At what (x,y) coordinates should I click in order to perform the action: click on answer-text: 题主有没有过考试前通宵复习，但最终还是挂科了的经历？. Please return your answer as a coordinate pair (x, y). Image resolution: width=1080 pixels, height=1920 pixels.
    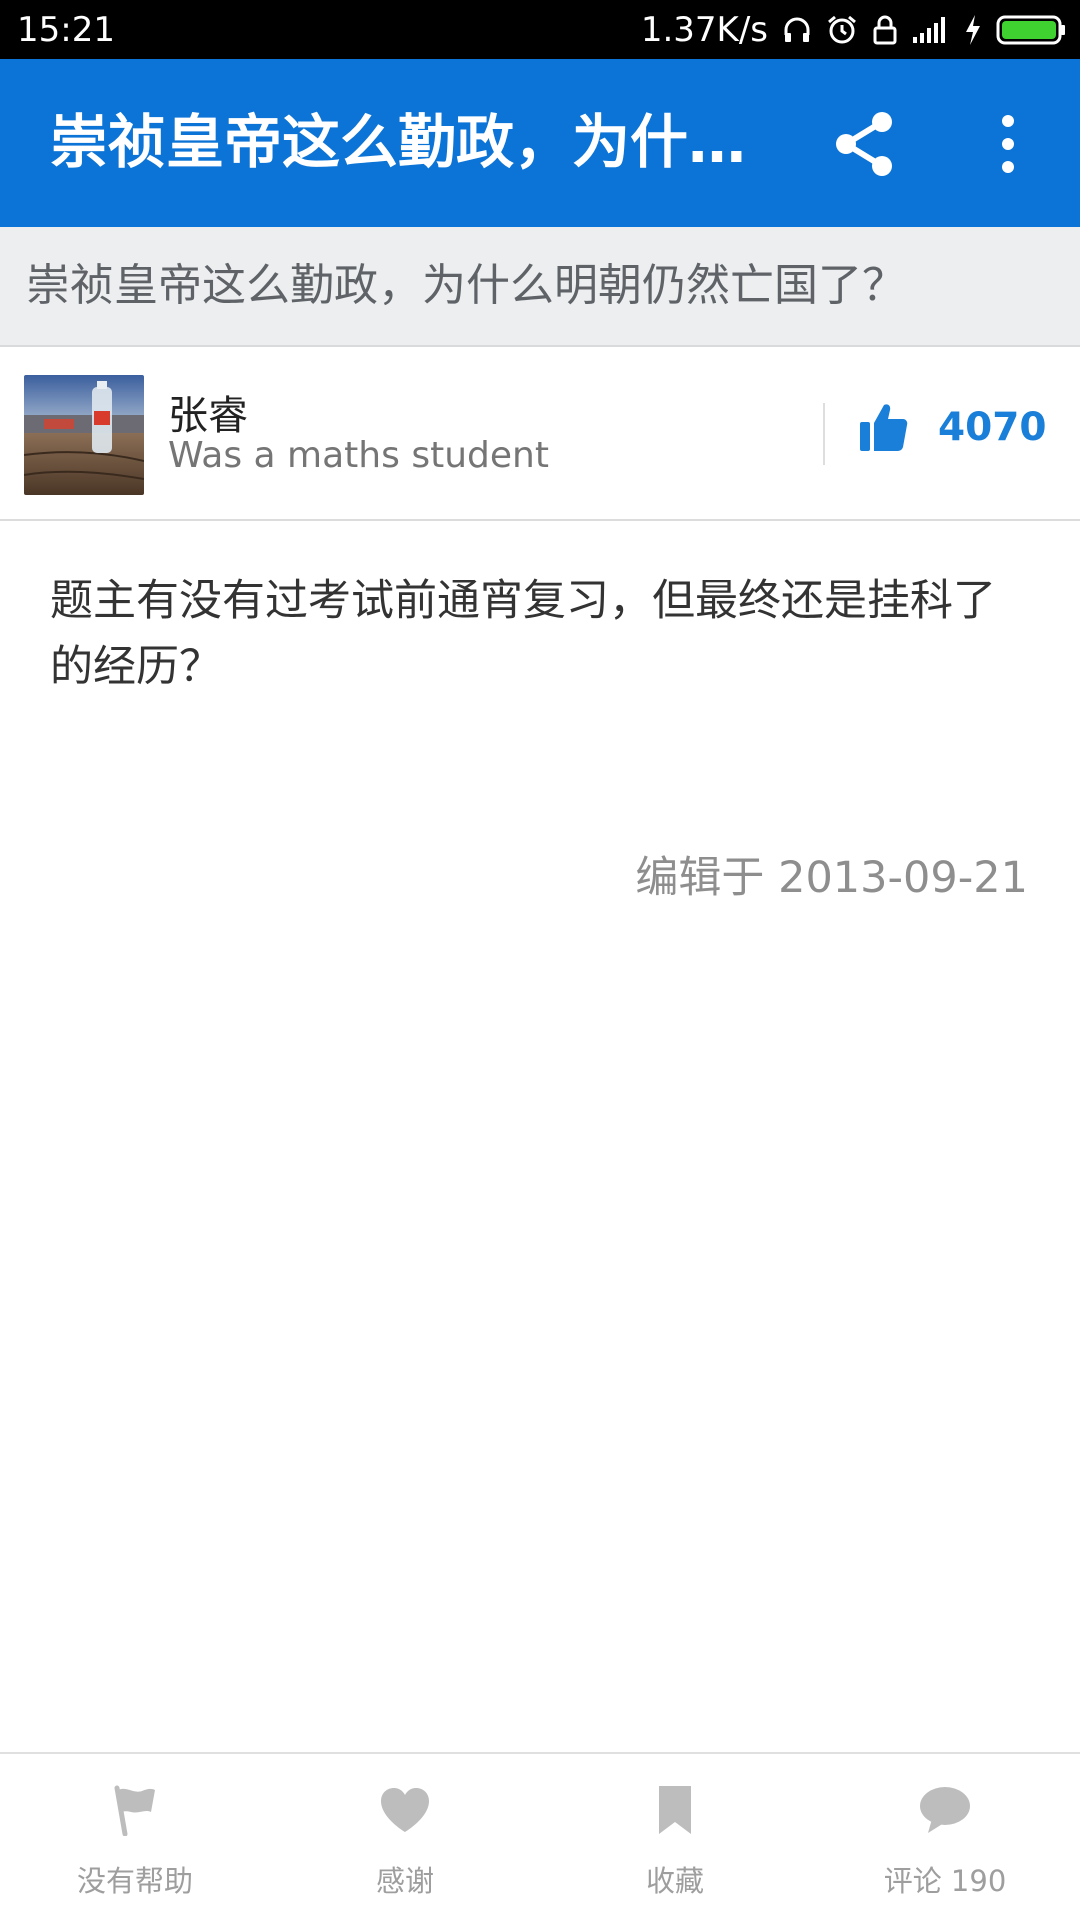
    Looking at the image, I should click on (523, 634).